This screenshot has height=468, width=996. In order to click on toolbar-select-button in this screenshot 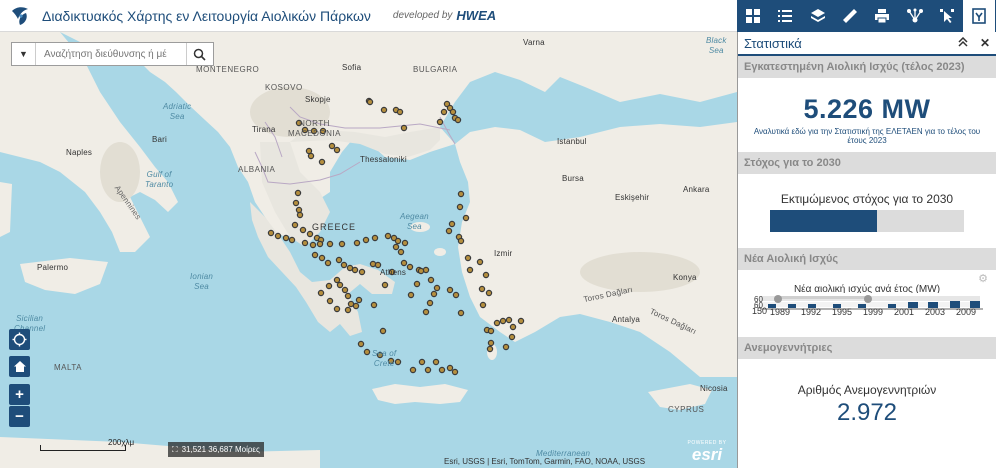, I will do `click(947, 16)`.